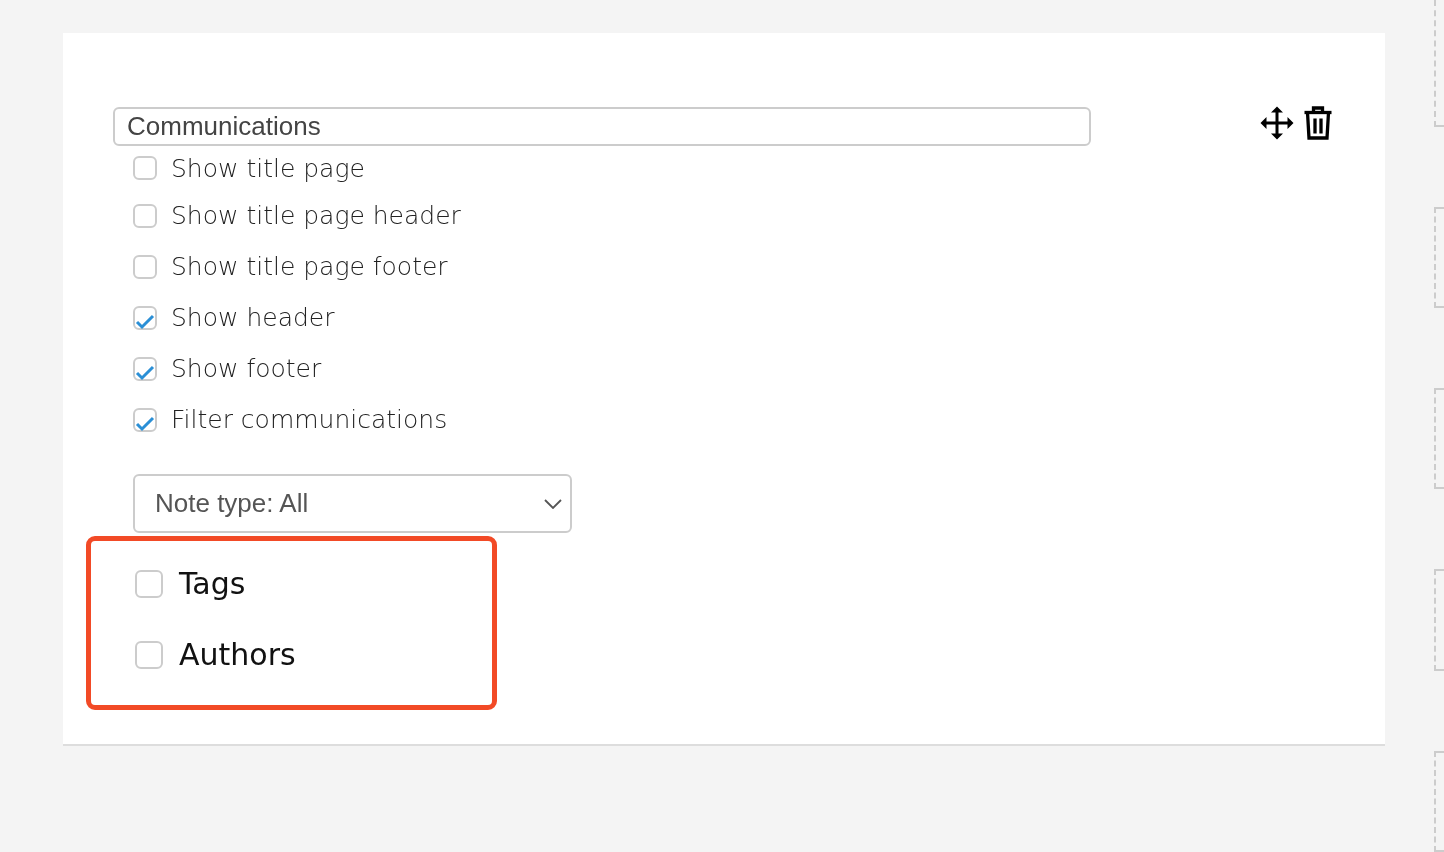 The image size is (1444, 852). What do you see at coordinates (268, 168) in the screenshot?
I see `option-label: Show title page` at bounding box center [268, 168].